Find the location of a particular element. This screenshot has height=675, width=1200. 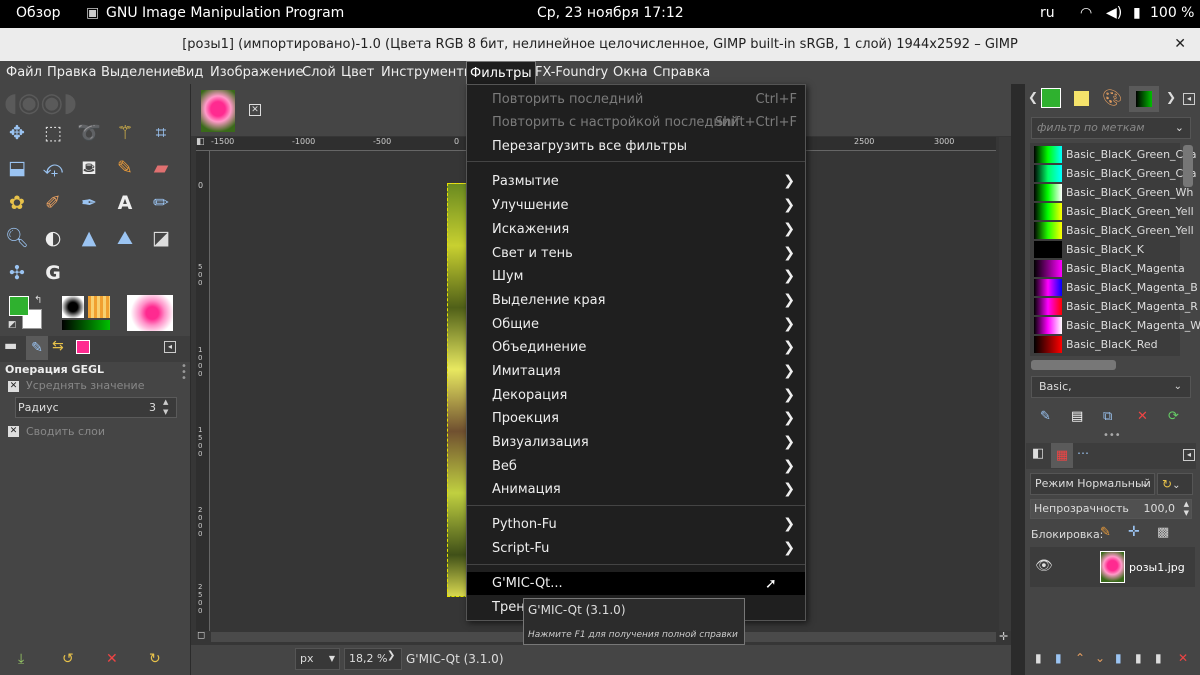

lasso-icon: ➰ is located at coordinates (89, 133).